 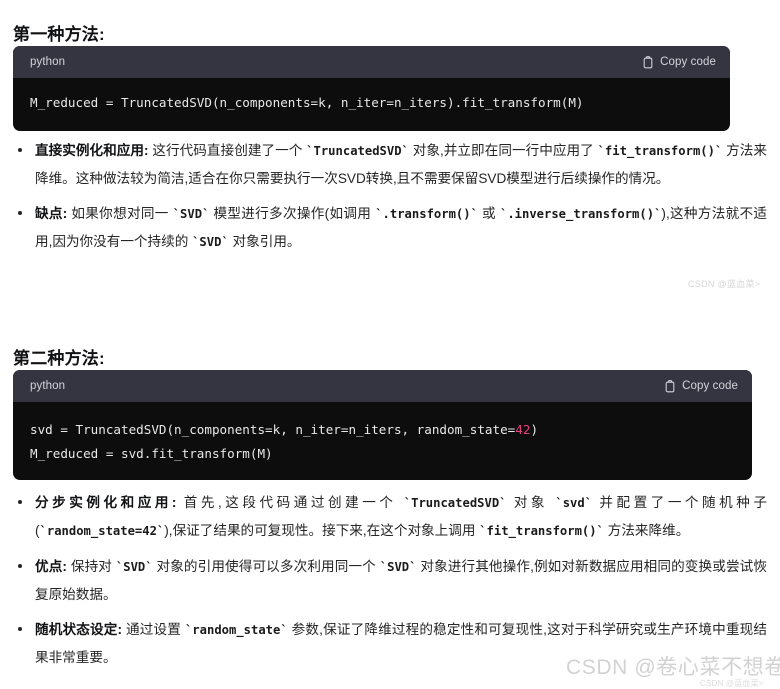 I want to click on list-item-body-text: 方法来降维。, so click(x=646, y=530).